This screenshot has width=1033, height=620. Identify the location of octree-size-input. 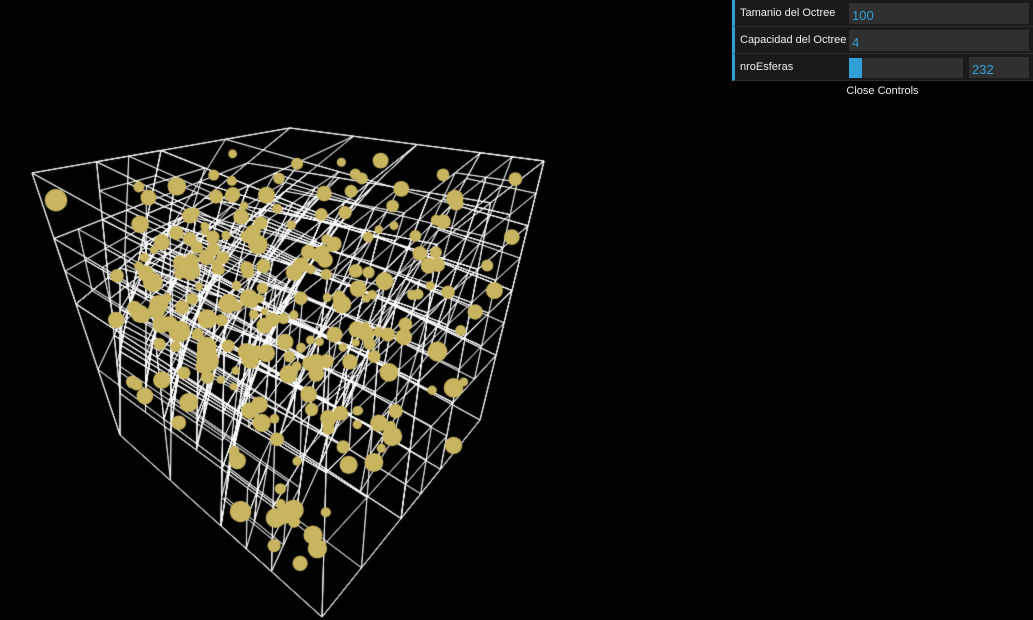
(939, 13).